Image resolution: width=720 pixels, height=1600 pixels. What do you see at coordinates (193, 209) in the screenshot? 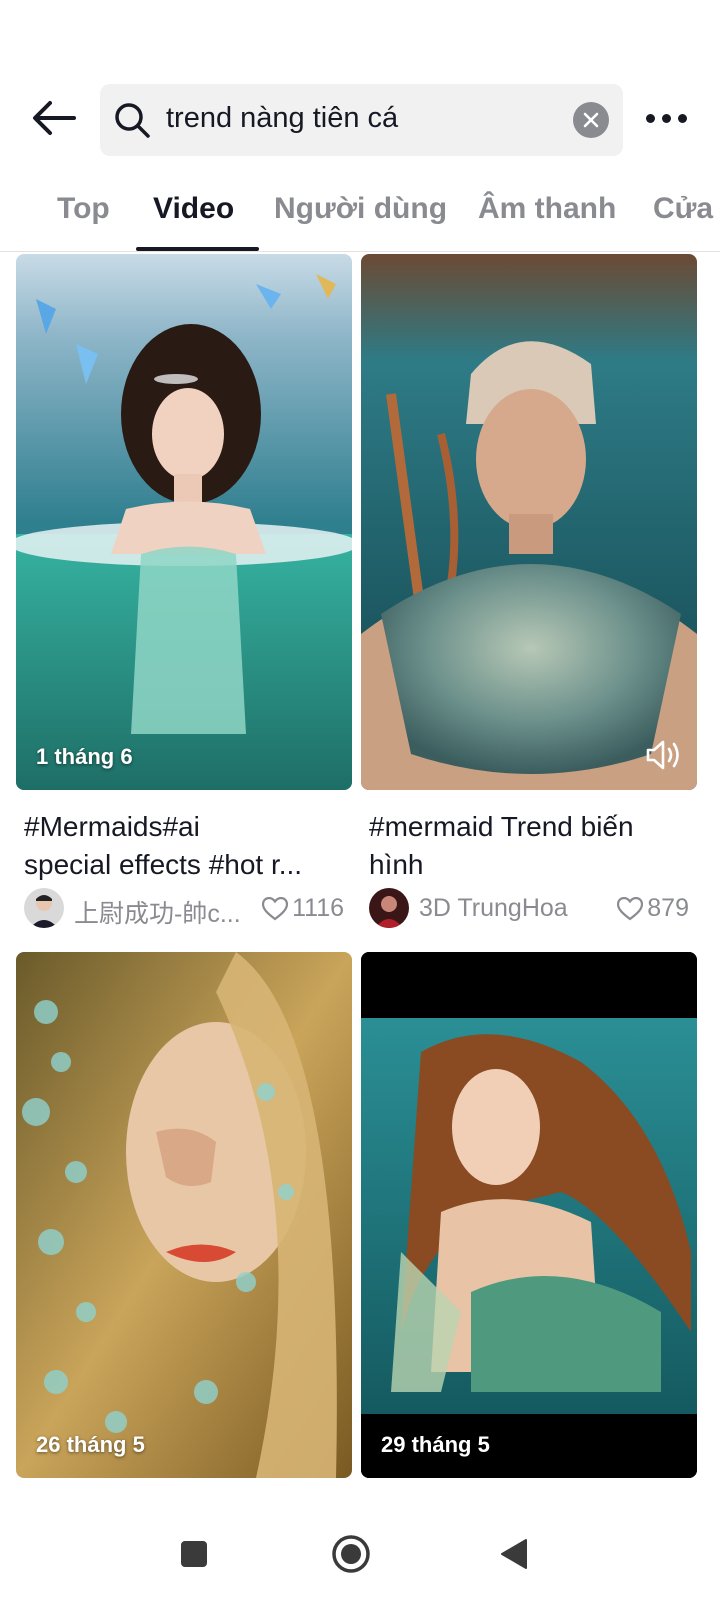
I see `tab-video: Video` at bounding box center [193, 209].